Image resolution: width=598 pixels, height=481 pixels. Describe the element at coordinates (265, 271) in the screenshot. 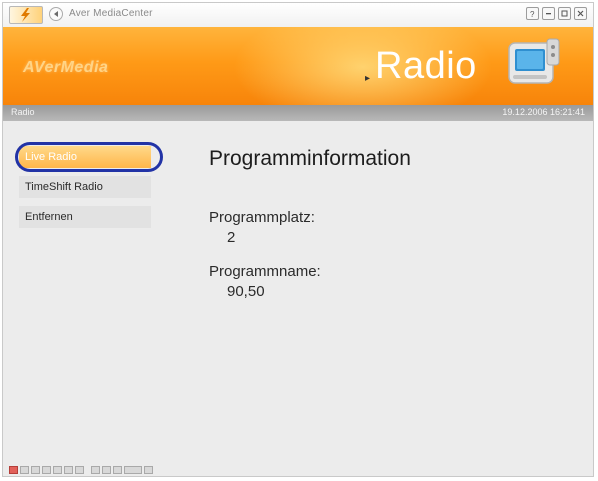

I see `program-name-label: Programmname:` at that location.